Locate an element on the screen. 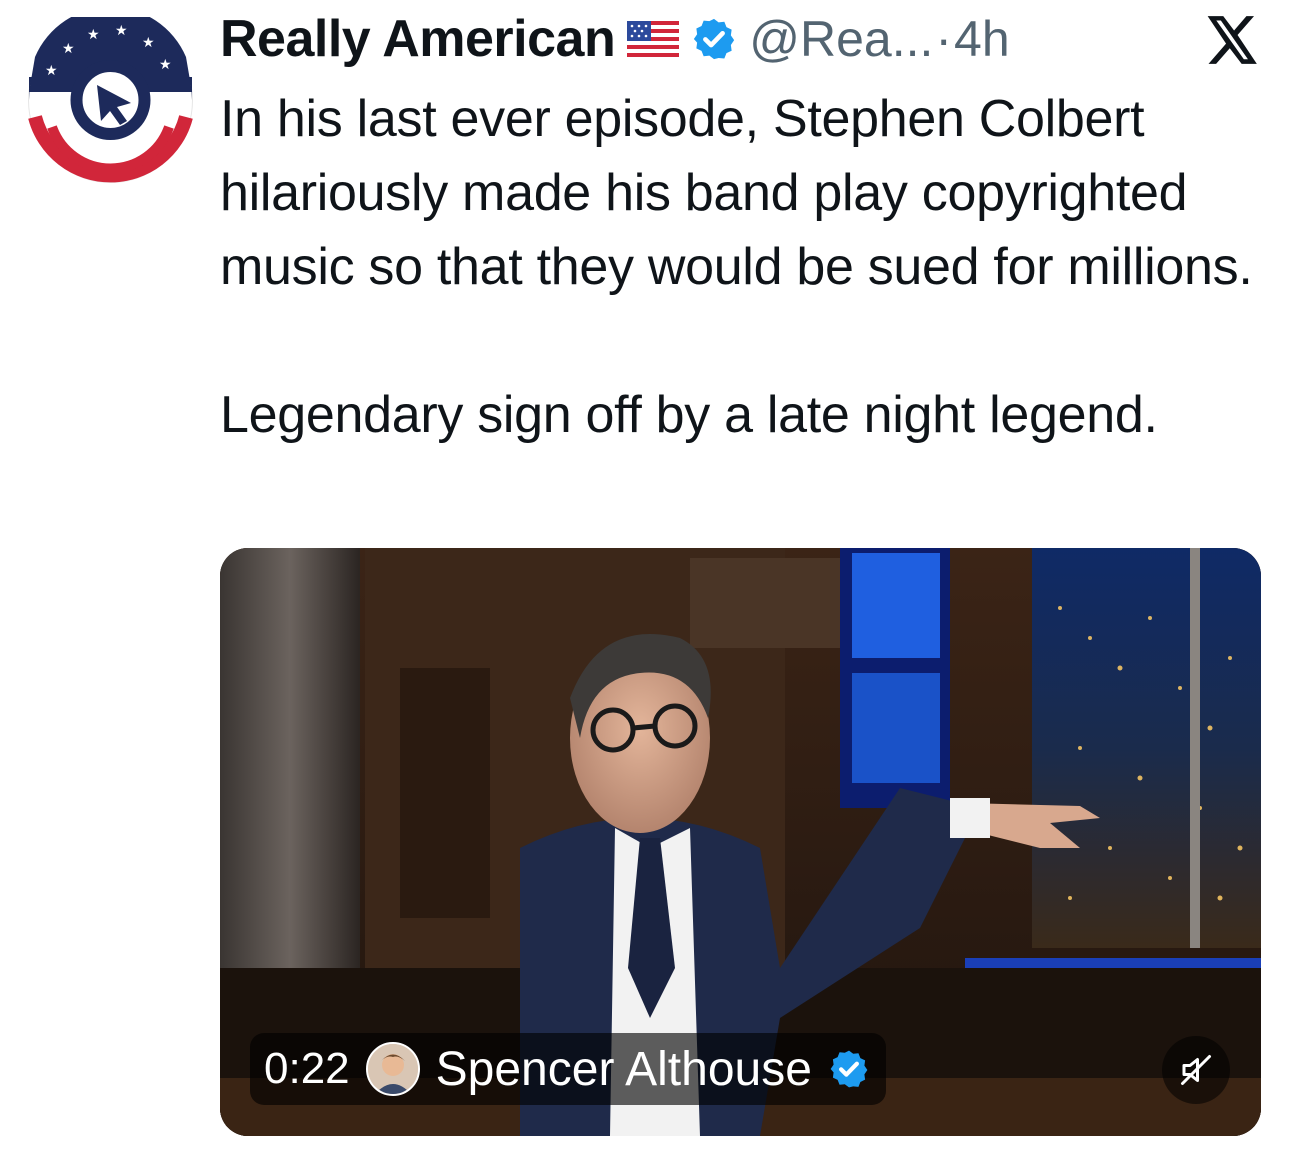 The width and height of the screenshot is (1290, 1159). x-logo-icon is located at coordinates (1233, 40).